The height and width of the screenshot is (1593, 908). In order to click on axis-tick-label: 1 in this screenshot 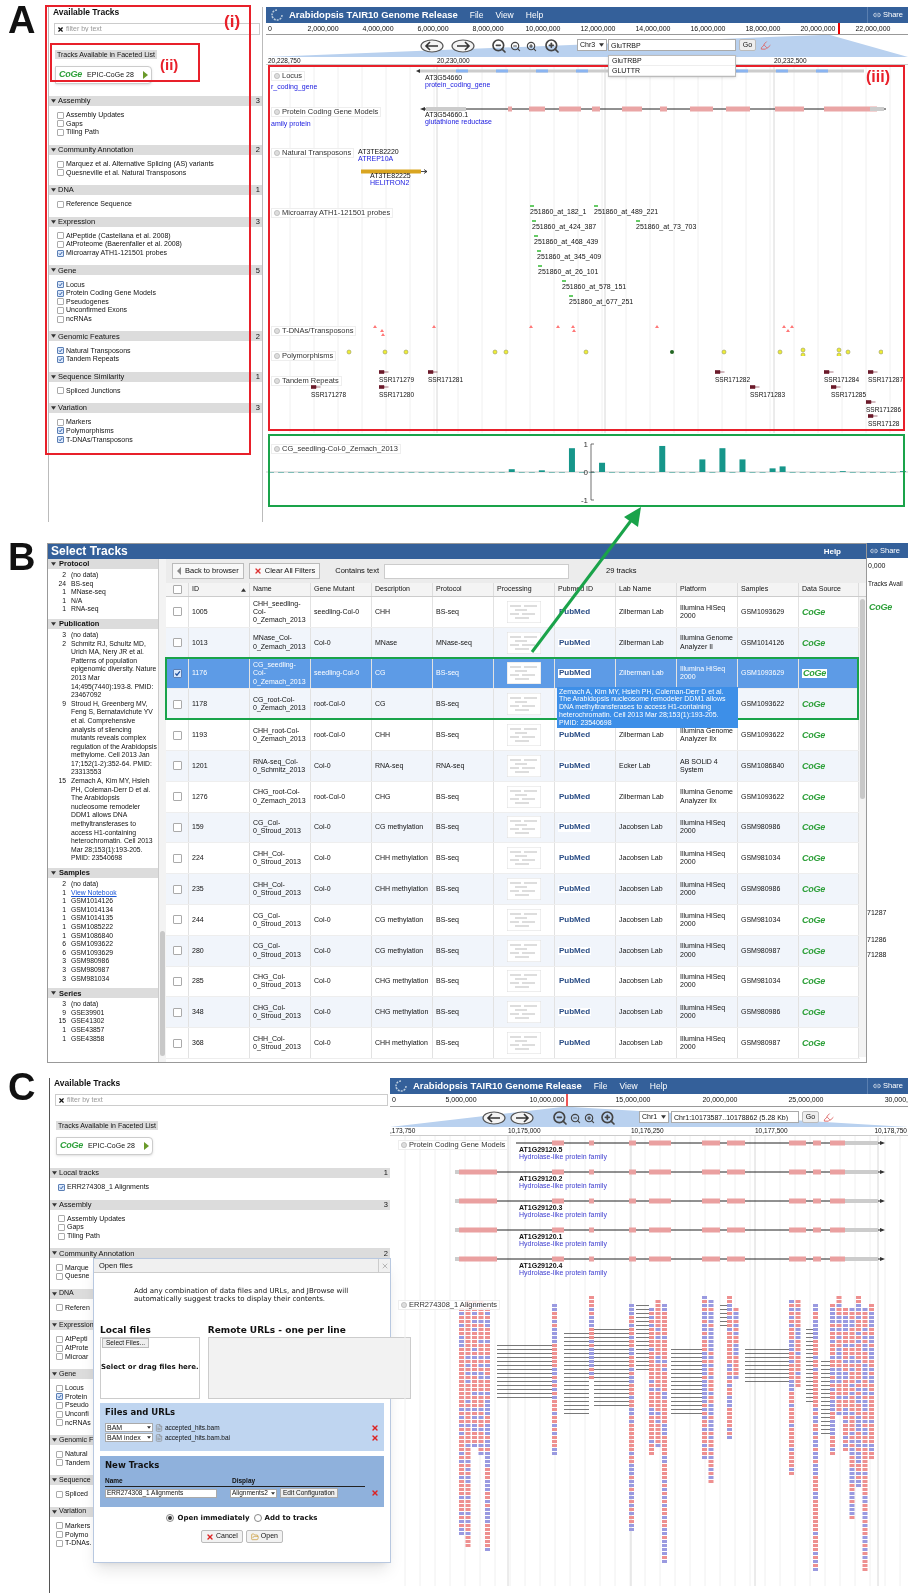, I will do `click(585, 444)`.